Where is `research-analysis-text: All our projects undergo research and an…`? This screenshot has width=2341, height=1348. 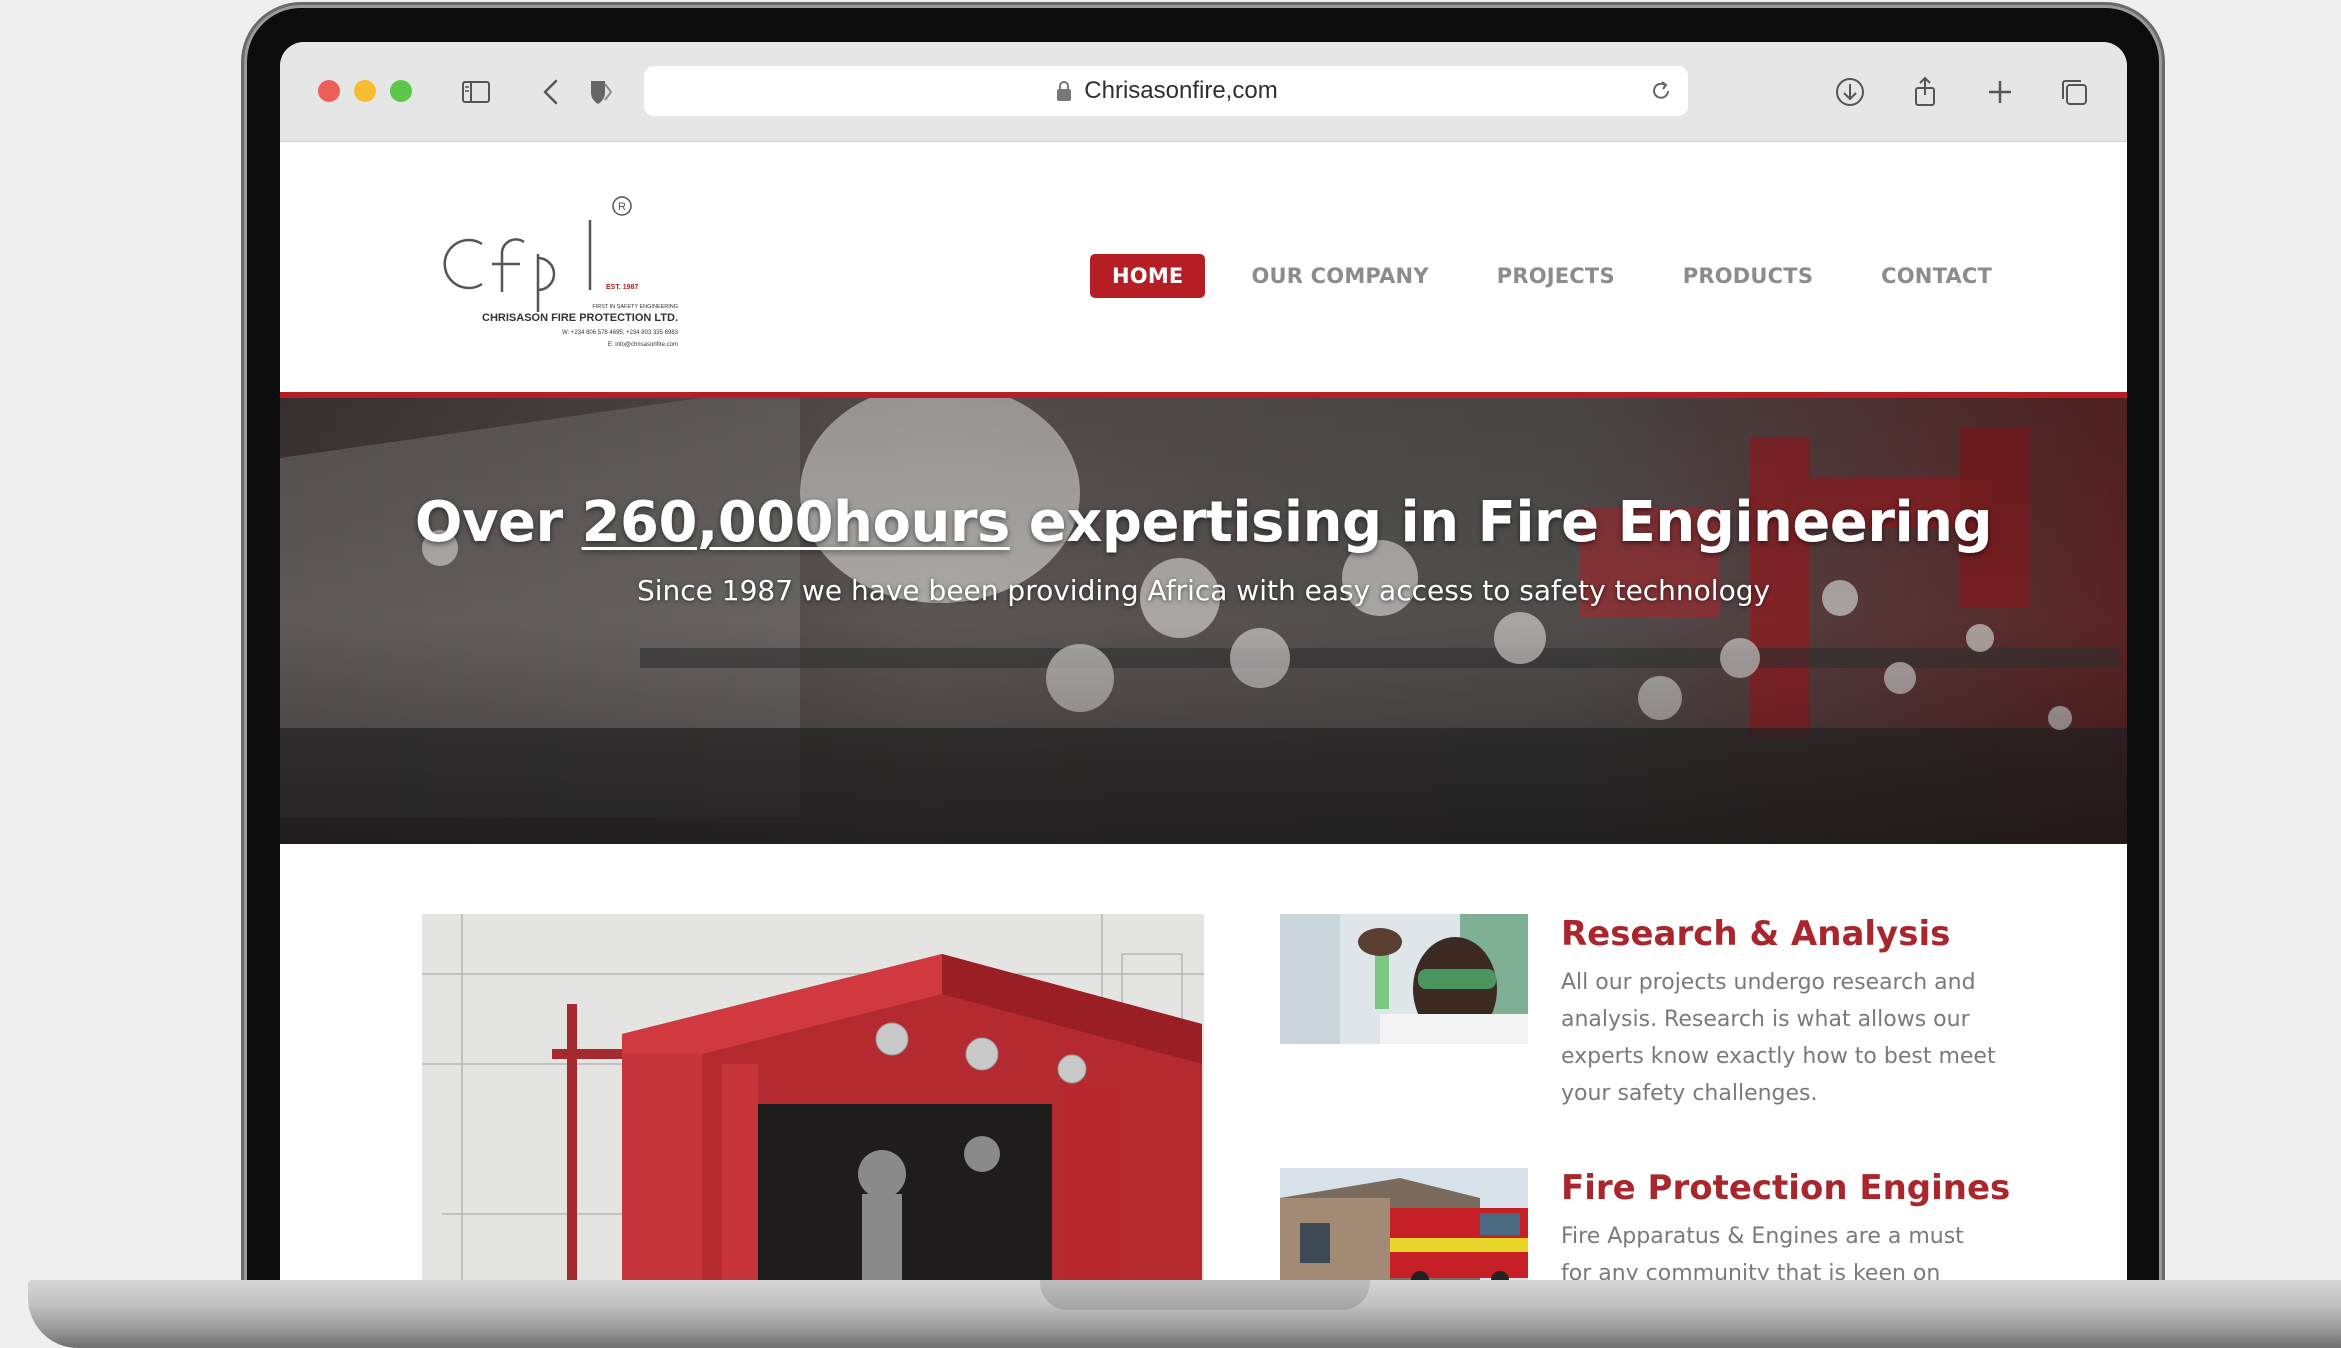 research-analysis-text: All our projects undergo research and an… is located at coordinates (1778, 1038).